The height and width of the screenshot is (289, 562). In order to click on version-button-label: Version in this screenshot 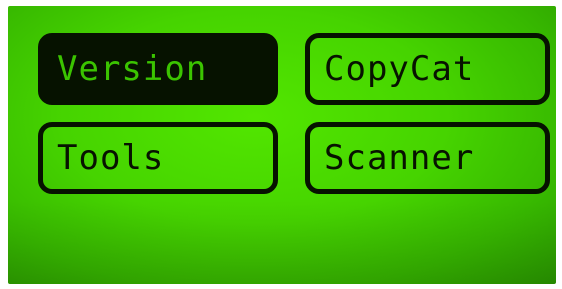, I will do `click(132, 69)`.